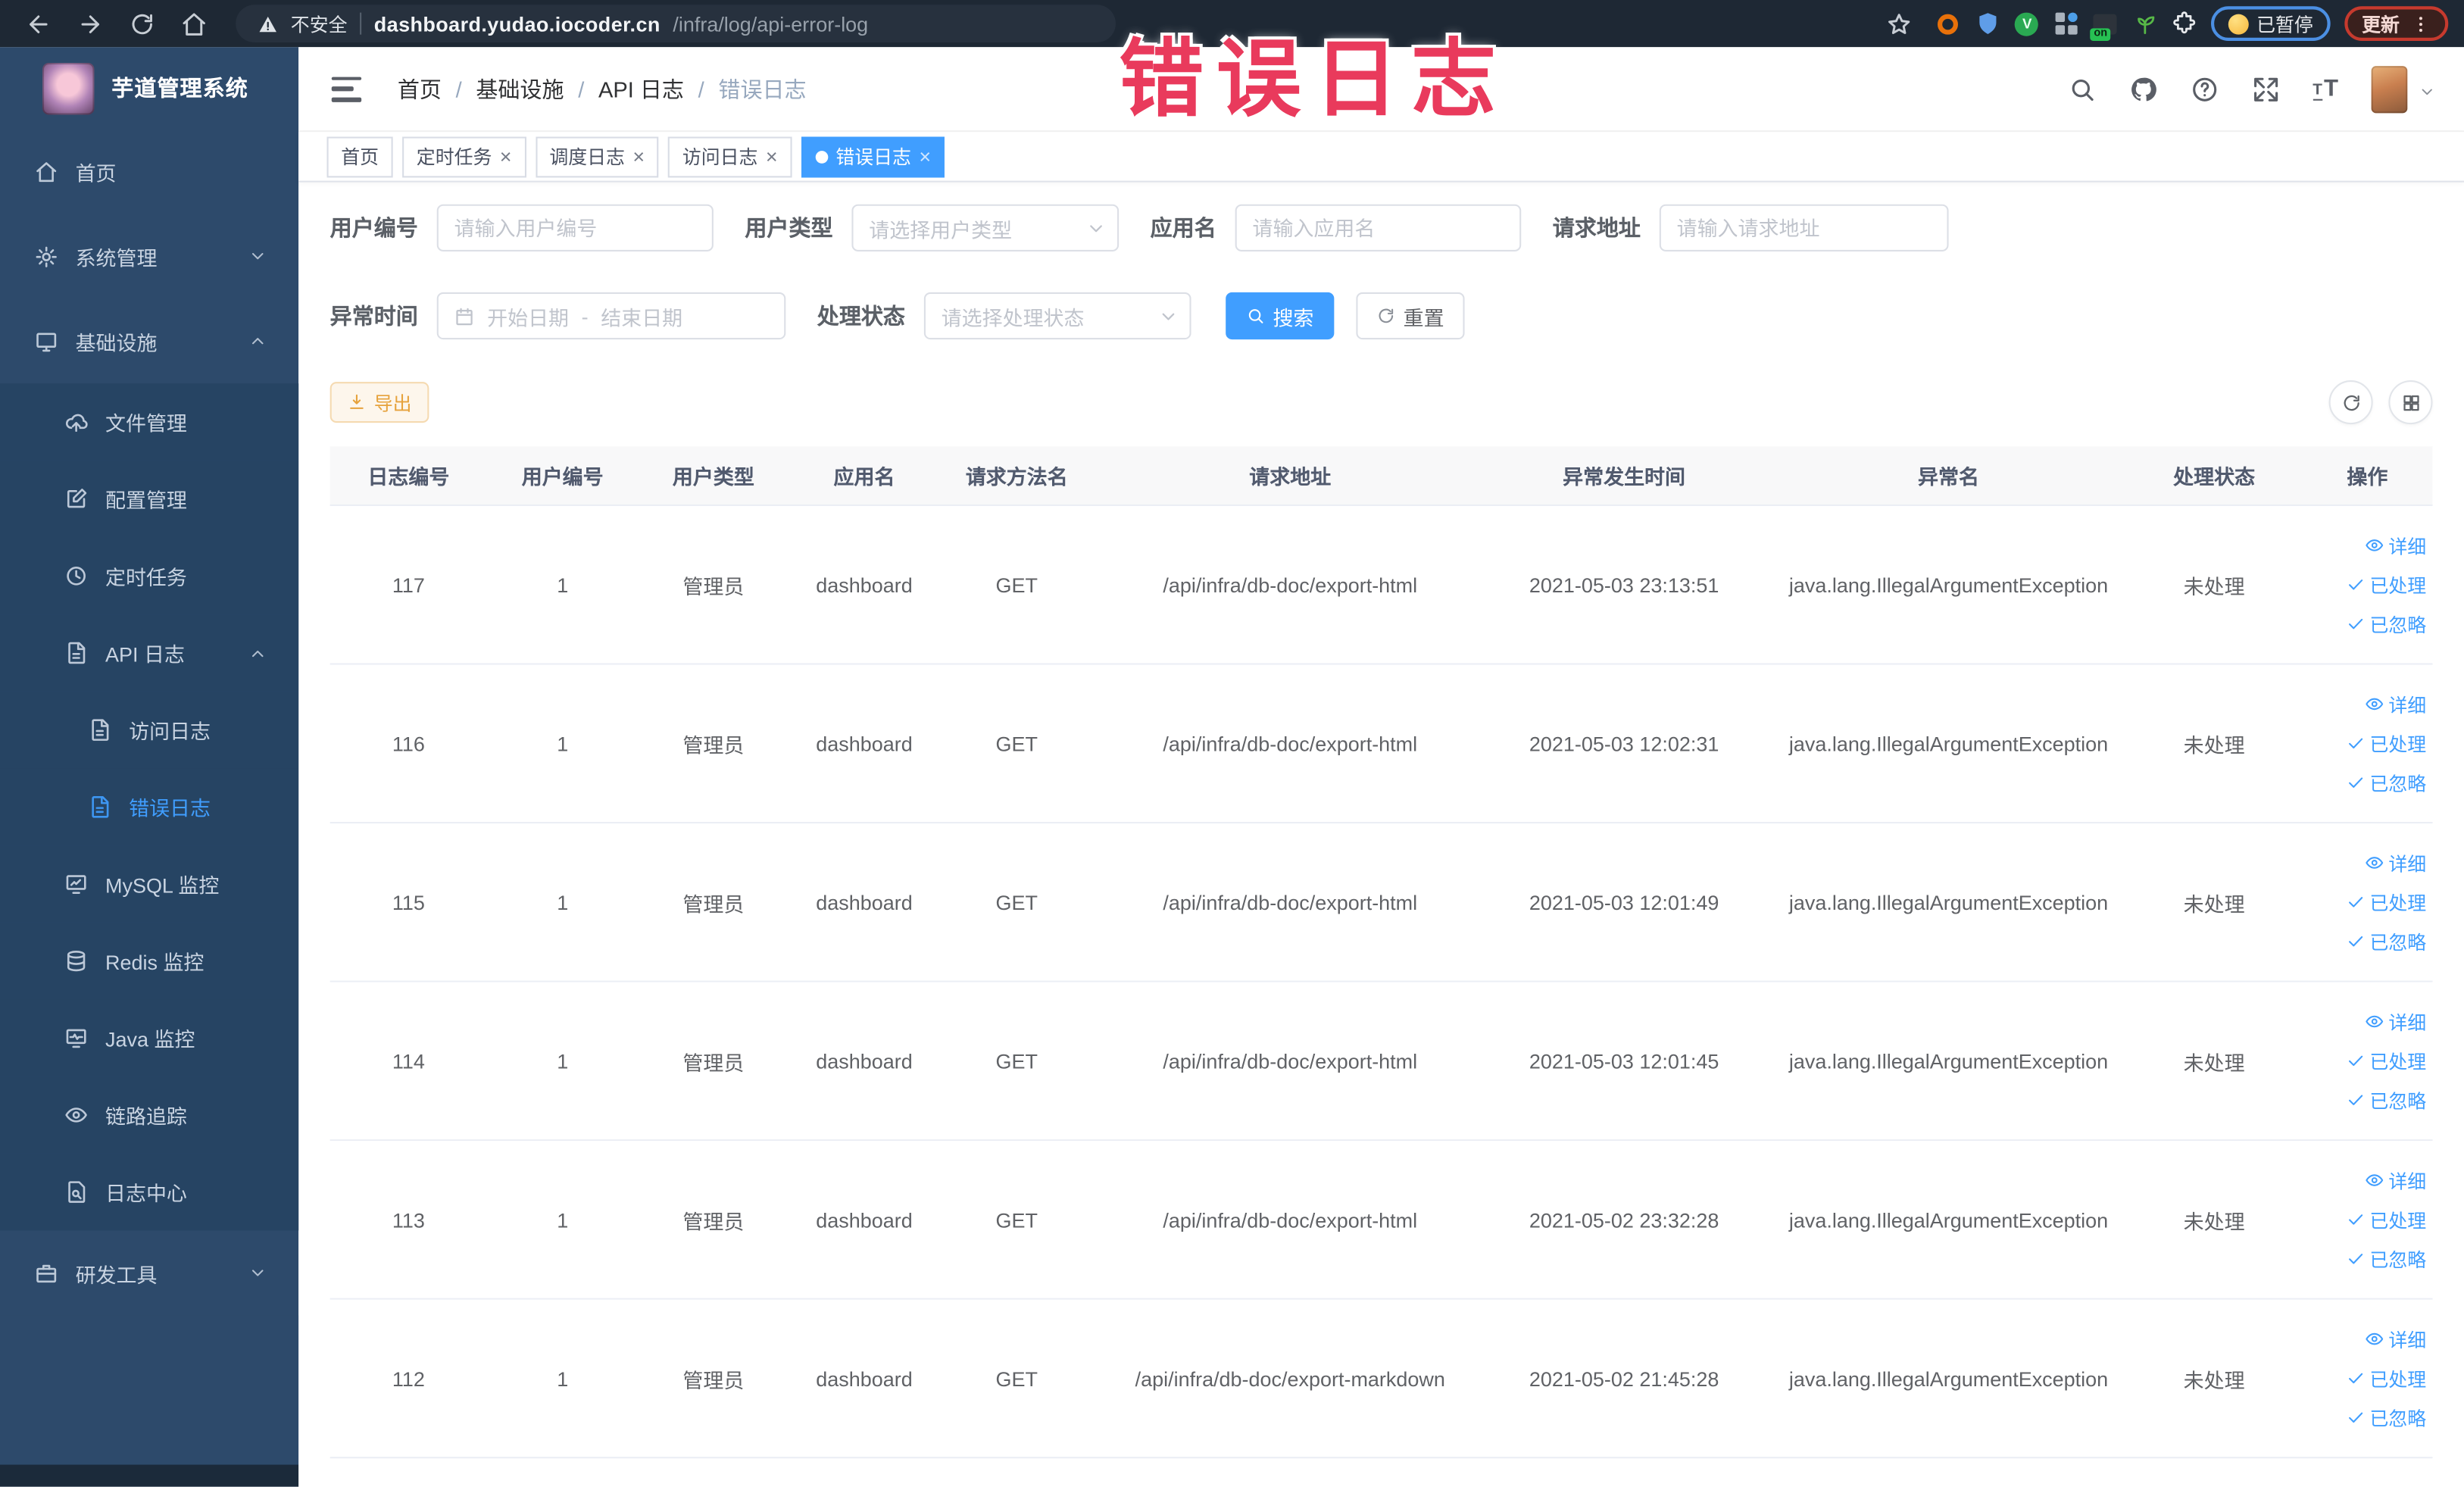  I want to click on browser-update-button: 更新, so click(2396, 23).